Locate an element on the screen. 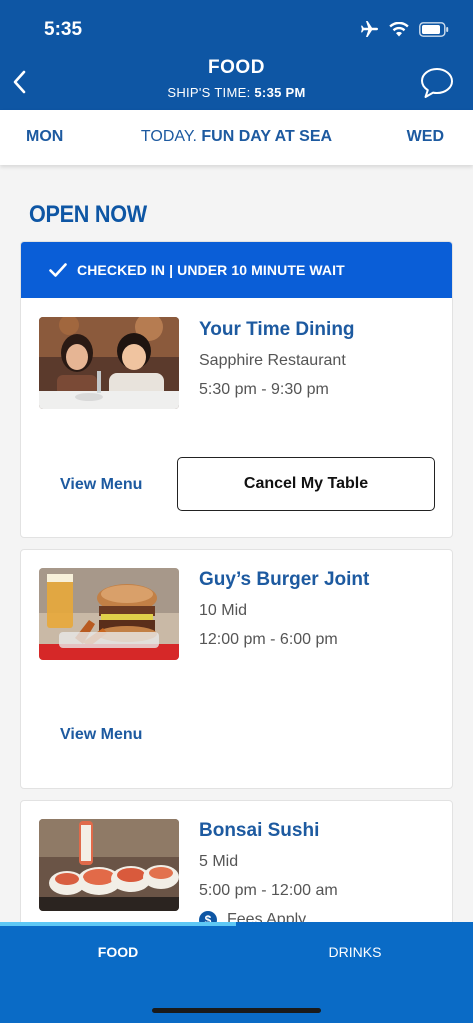 Image resolution: width=473 pixels, height=1023 pixels. cancel-table-button: Cancel My Table is located at coordinates (306, 484).